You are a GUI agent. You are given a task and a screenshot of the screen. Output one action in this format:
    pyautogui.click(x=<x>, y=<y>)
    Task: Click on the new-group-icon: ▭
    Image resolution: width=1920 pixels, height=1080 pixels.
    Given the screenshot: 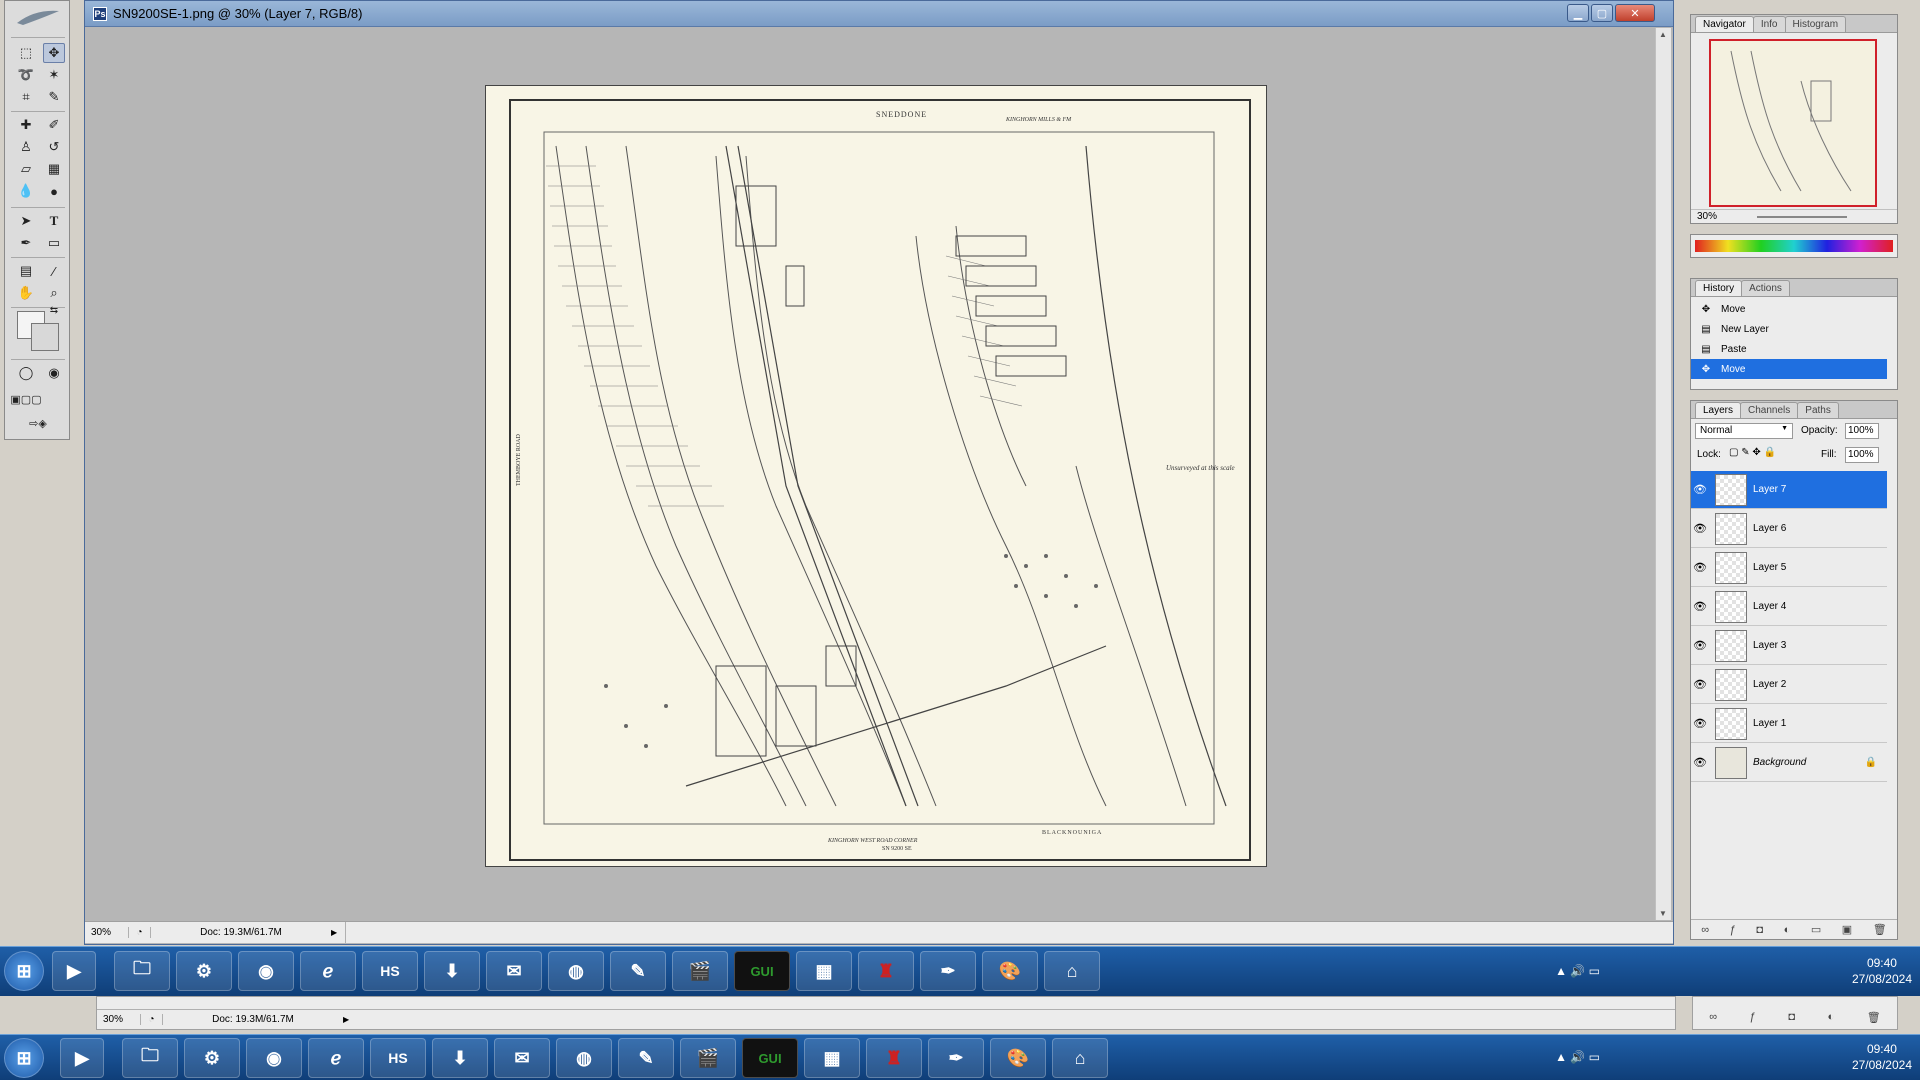 What is the action you would take?
    pyautogui.click(x=1816, y=929)
    